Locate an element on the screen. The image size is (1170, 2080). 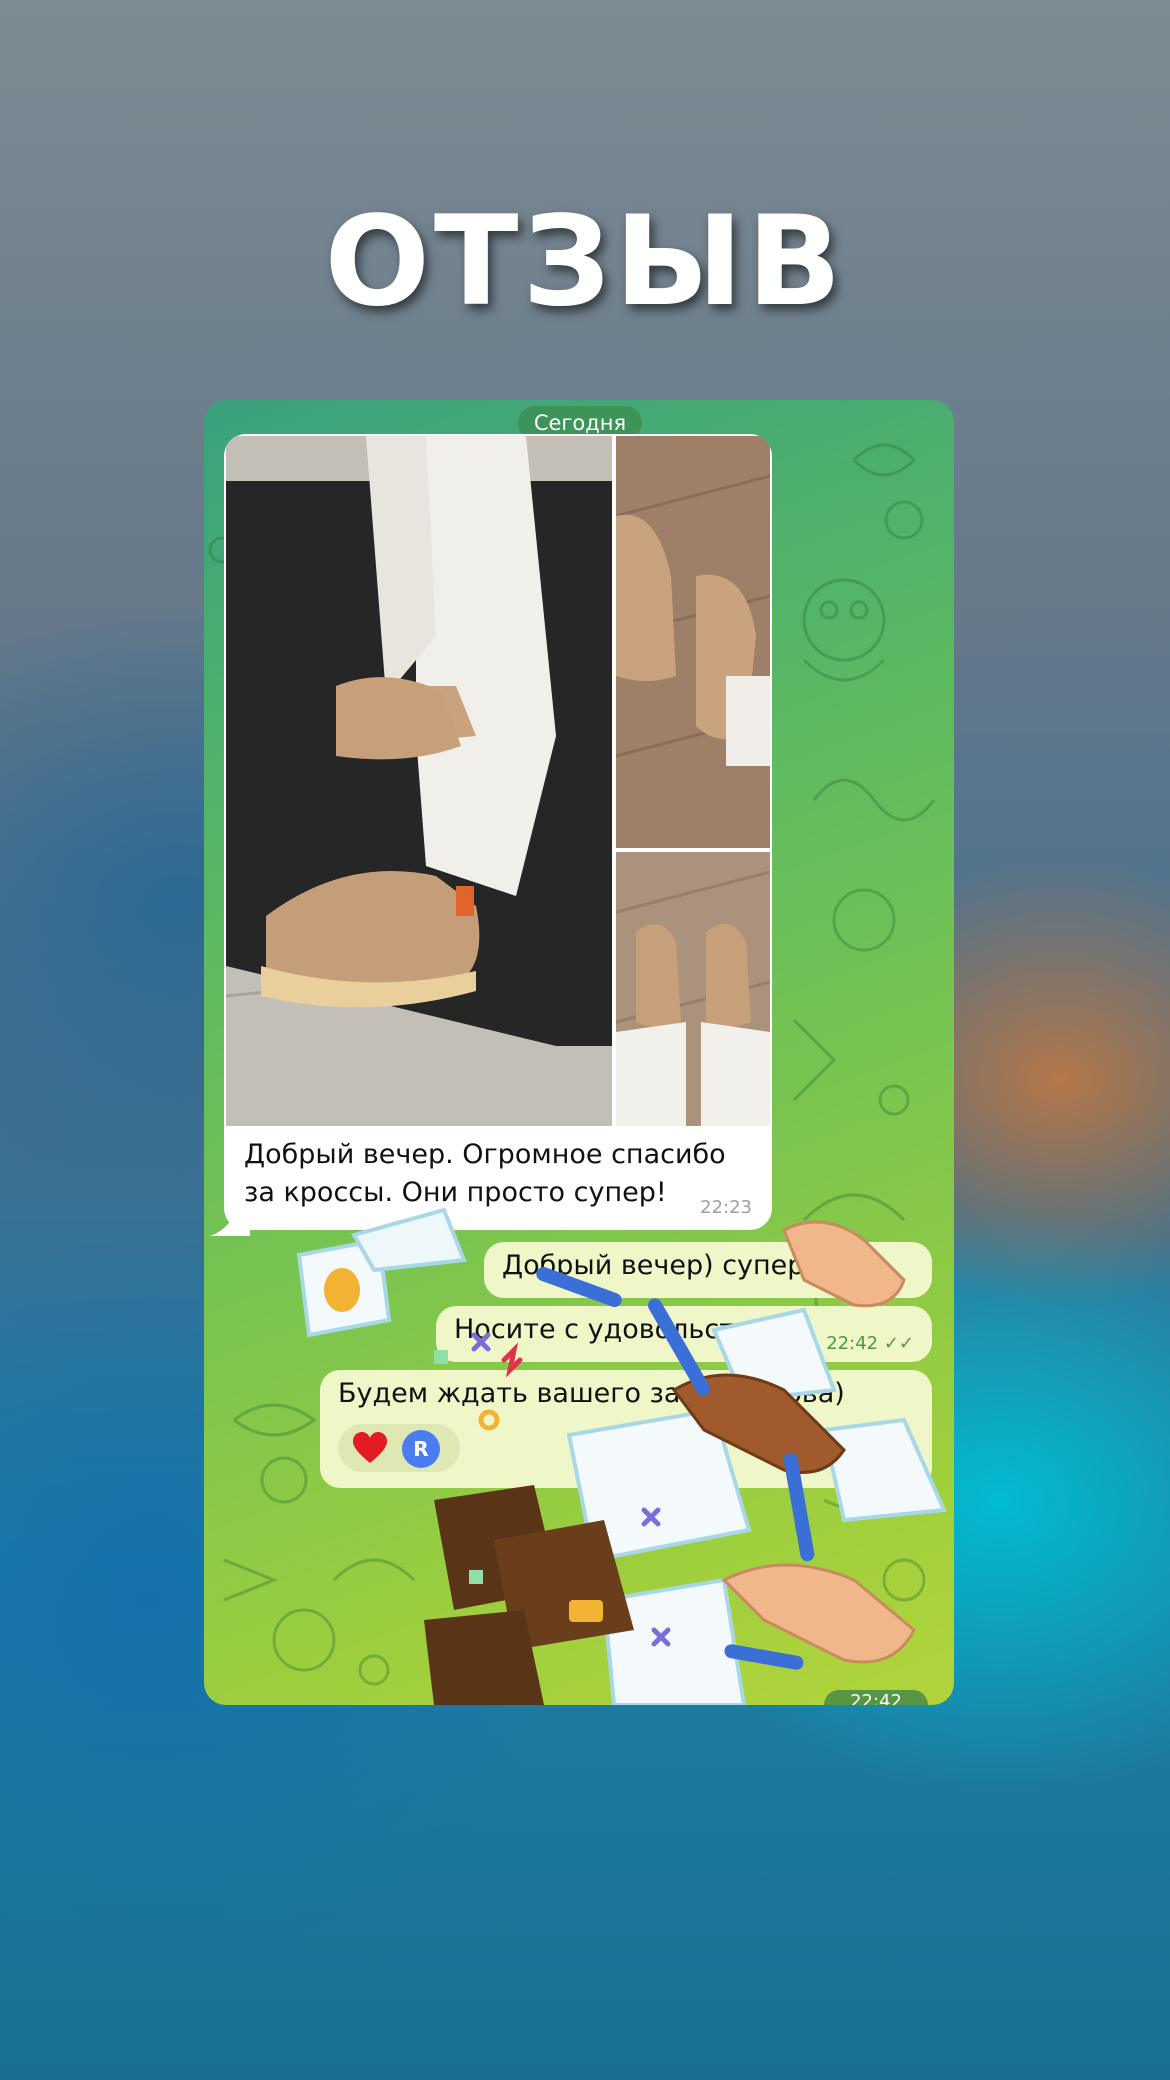
photo-sneakers-top-view is located at coordinates (693, 642).